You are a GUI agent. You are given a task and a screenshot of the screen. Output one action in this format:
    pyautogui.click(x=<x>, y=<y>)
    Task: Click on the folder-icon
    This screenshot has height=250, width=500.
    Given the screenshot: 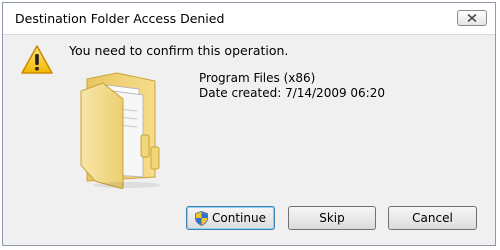 What is the action you would take?
    pyautogui.click(x=120, y=130)
    